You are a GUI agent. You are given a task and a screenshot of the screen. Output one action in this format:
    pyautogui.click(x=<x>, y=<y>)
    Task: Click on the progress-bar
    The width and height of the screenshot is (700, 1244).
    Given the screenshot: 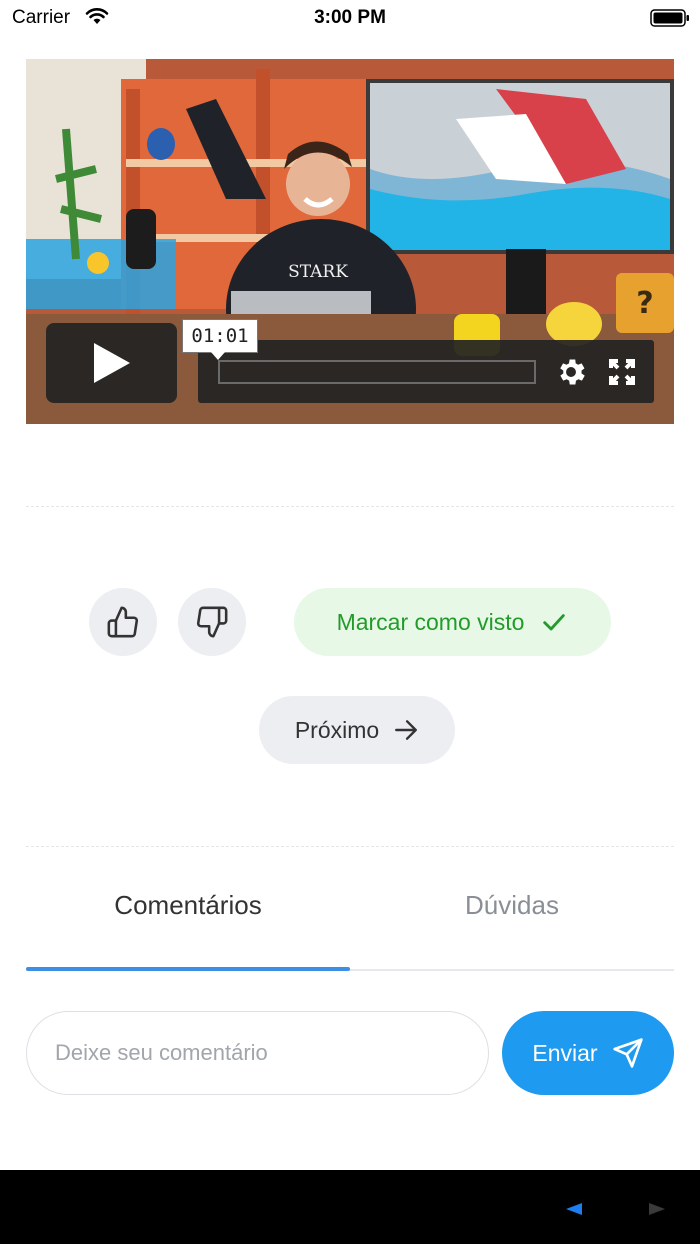 What is the action you would take?
    pyautogui.click(x=377, y=372)
    